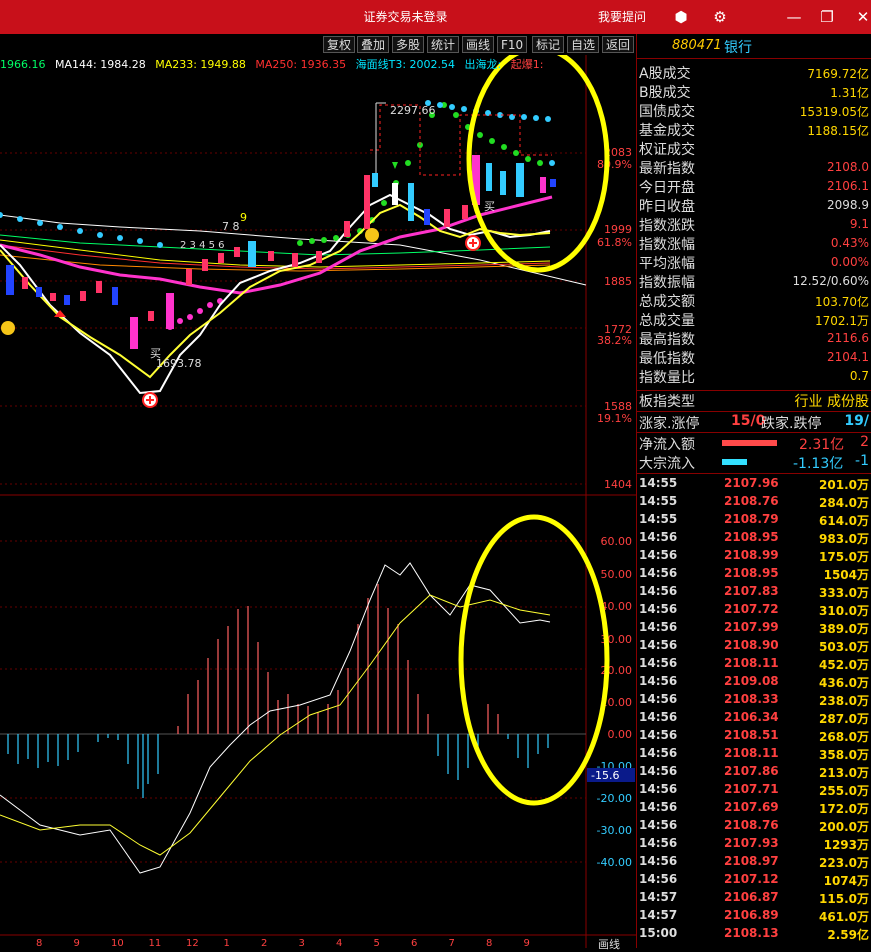  What do you see at coordinates (667, 378) in the screenshot?
I see `stat-label: 指数量比` at bounding box center [667, 378].